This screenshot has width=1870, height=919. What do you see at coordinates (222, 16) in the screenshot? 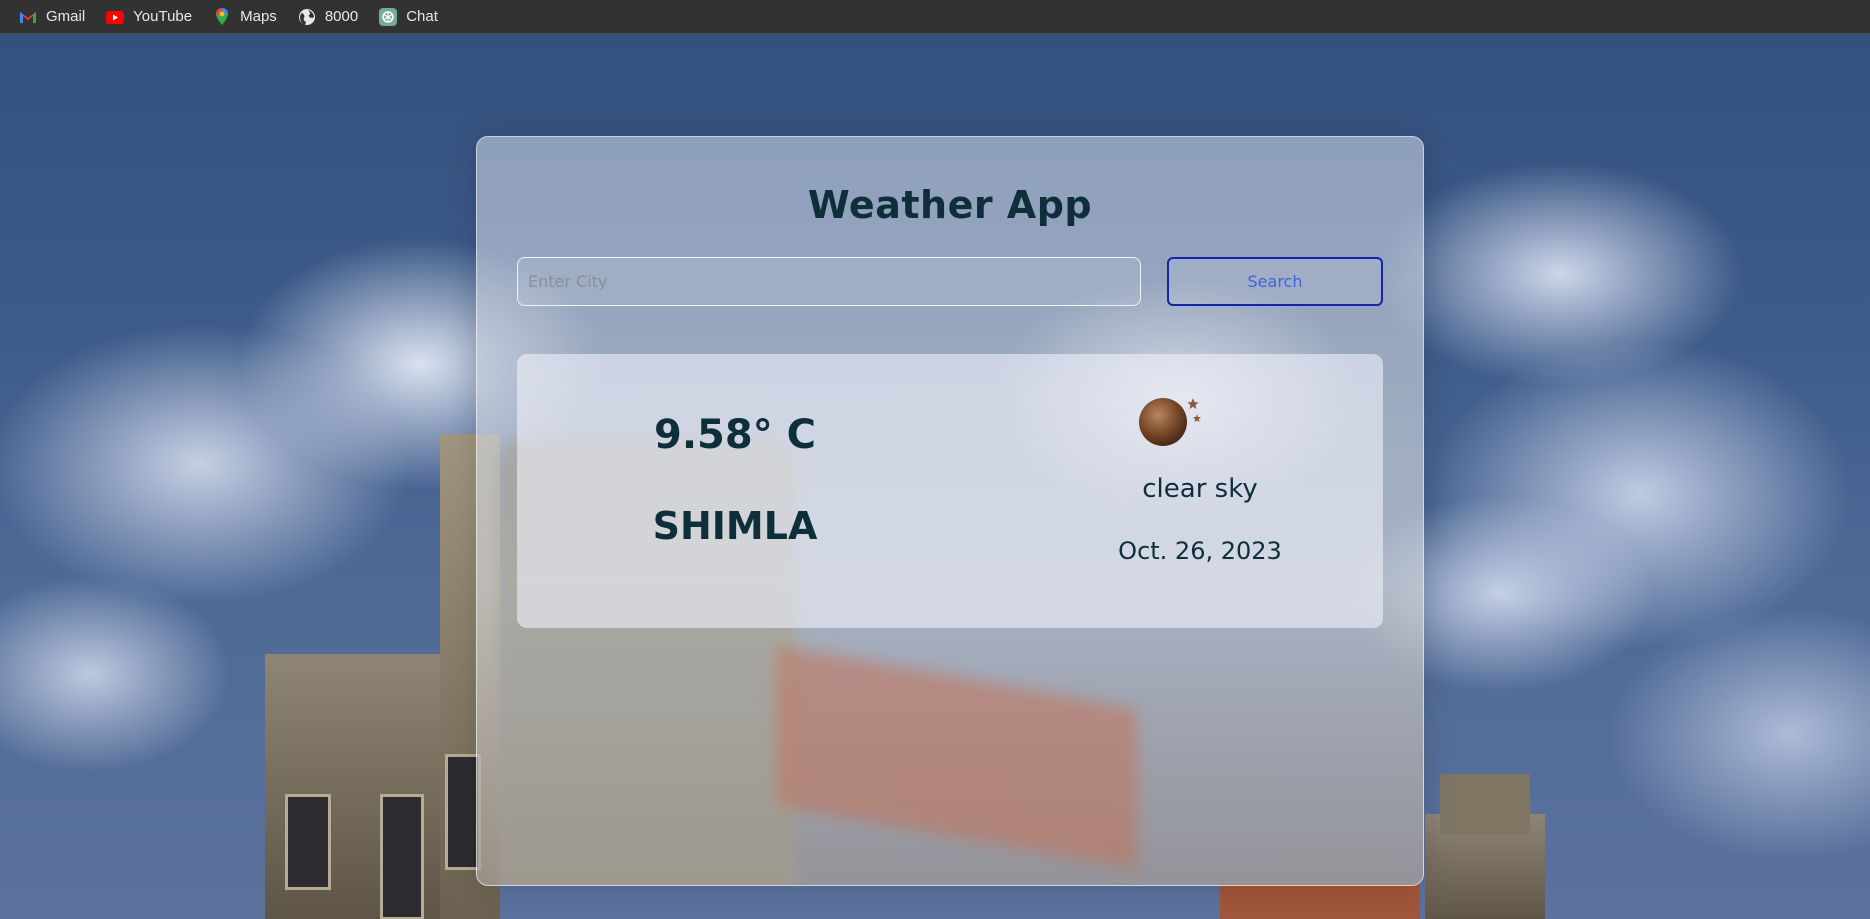
I see `maps-icon` at bounding box center [222, 16].